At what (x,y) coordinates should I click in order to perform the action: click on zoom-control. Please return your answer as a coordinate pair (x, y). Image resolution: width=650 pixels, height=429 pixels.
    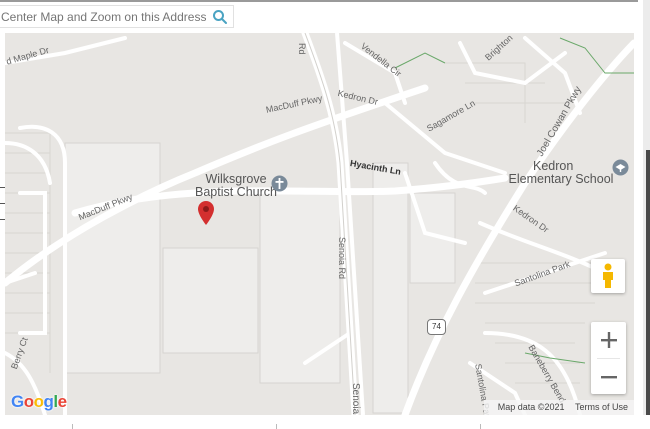
    Looking at the image, I should click on (608, 358).